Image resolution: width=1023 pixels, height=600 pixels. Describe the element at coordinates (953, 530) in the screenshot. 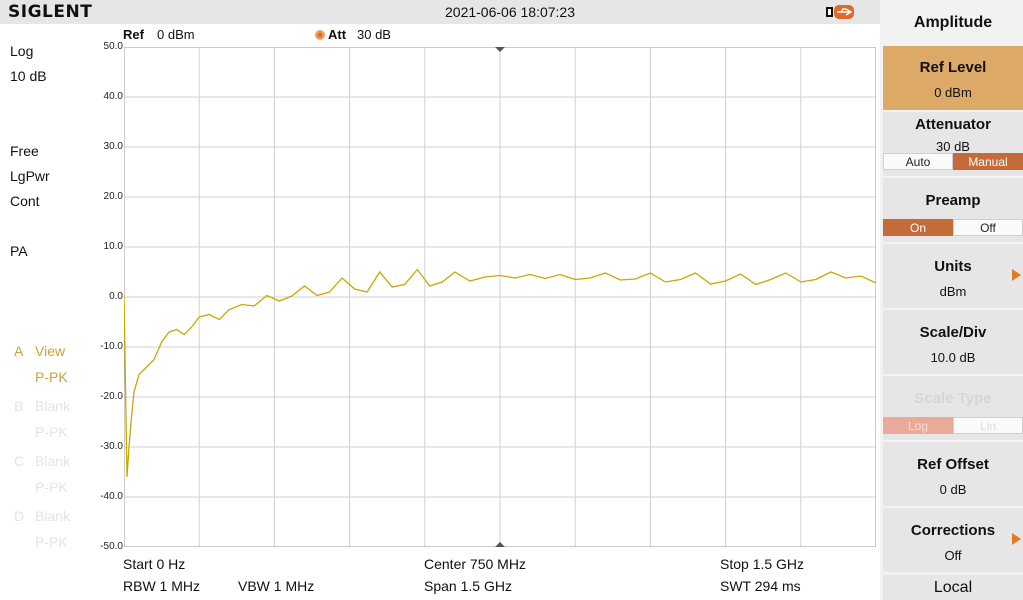

I see `corrections-title: Corrections` at that location.